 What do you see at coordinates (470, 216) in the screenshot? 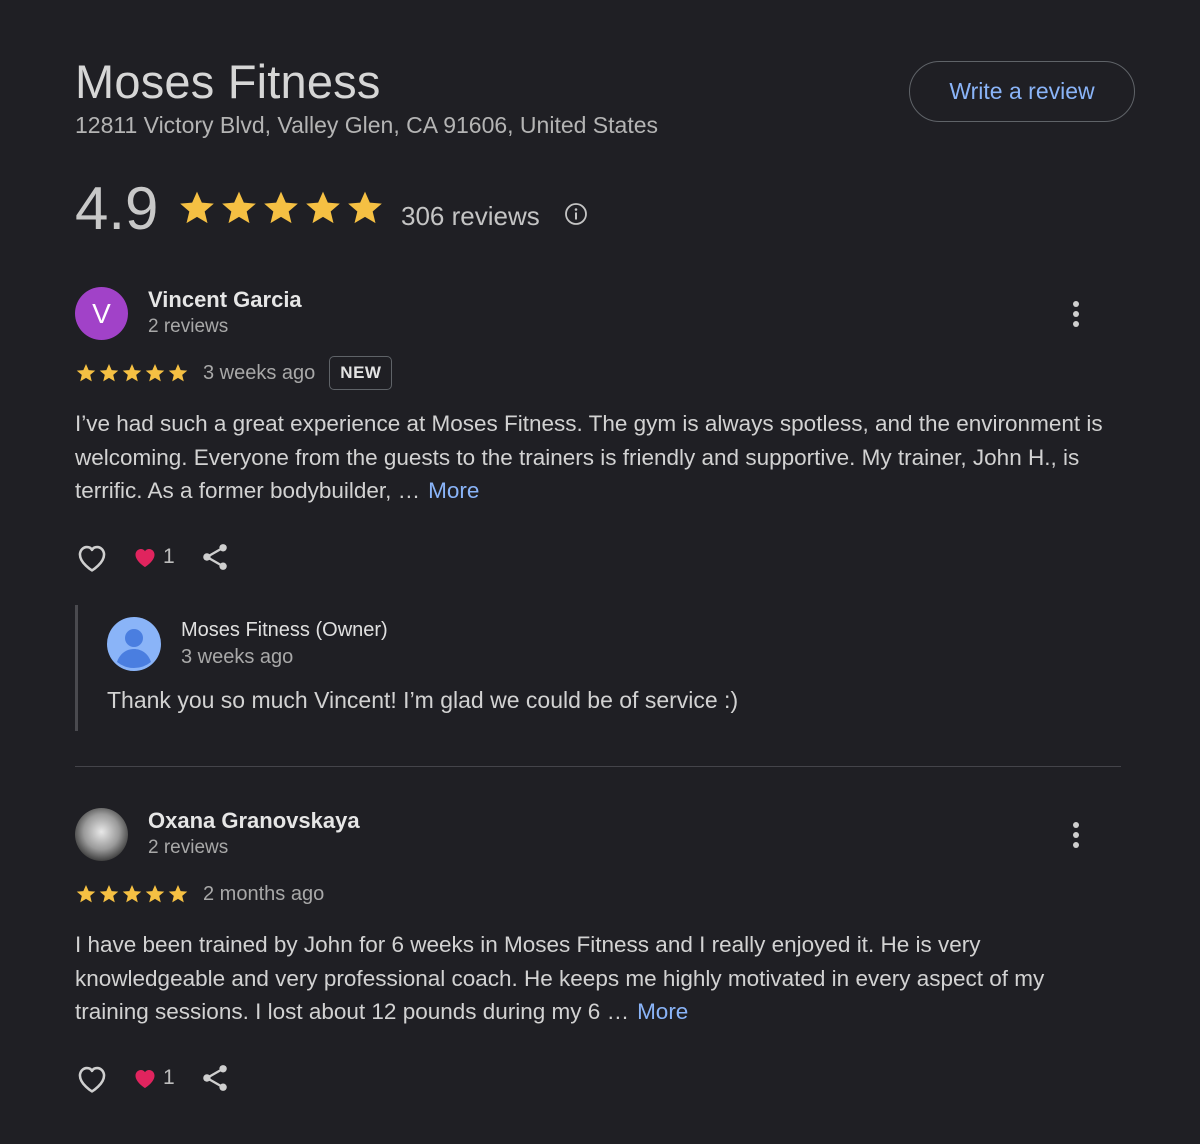
I see `review-count: 306 reviews` at bounding box center [470, 216].